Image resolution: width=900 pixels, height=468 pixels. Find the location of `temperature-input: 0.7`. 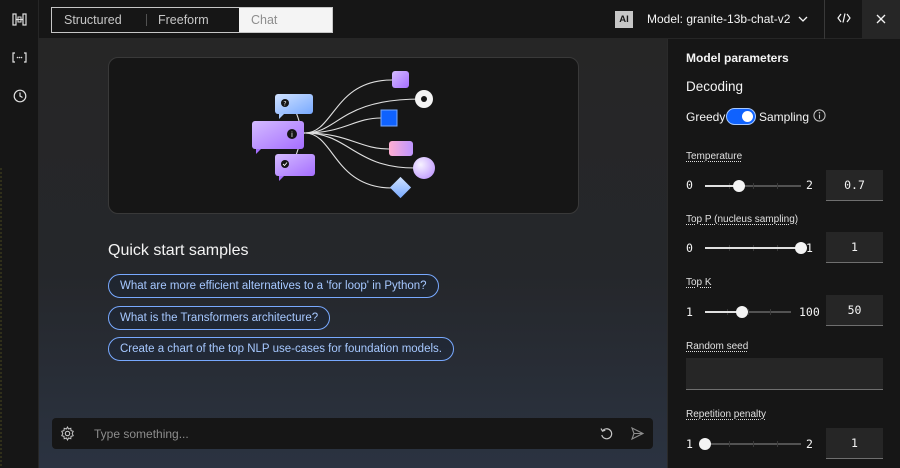

temperature-input: 0.7 is located at coordinates (854, 185).